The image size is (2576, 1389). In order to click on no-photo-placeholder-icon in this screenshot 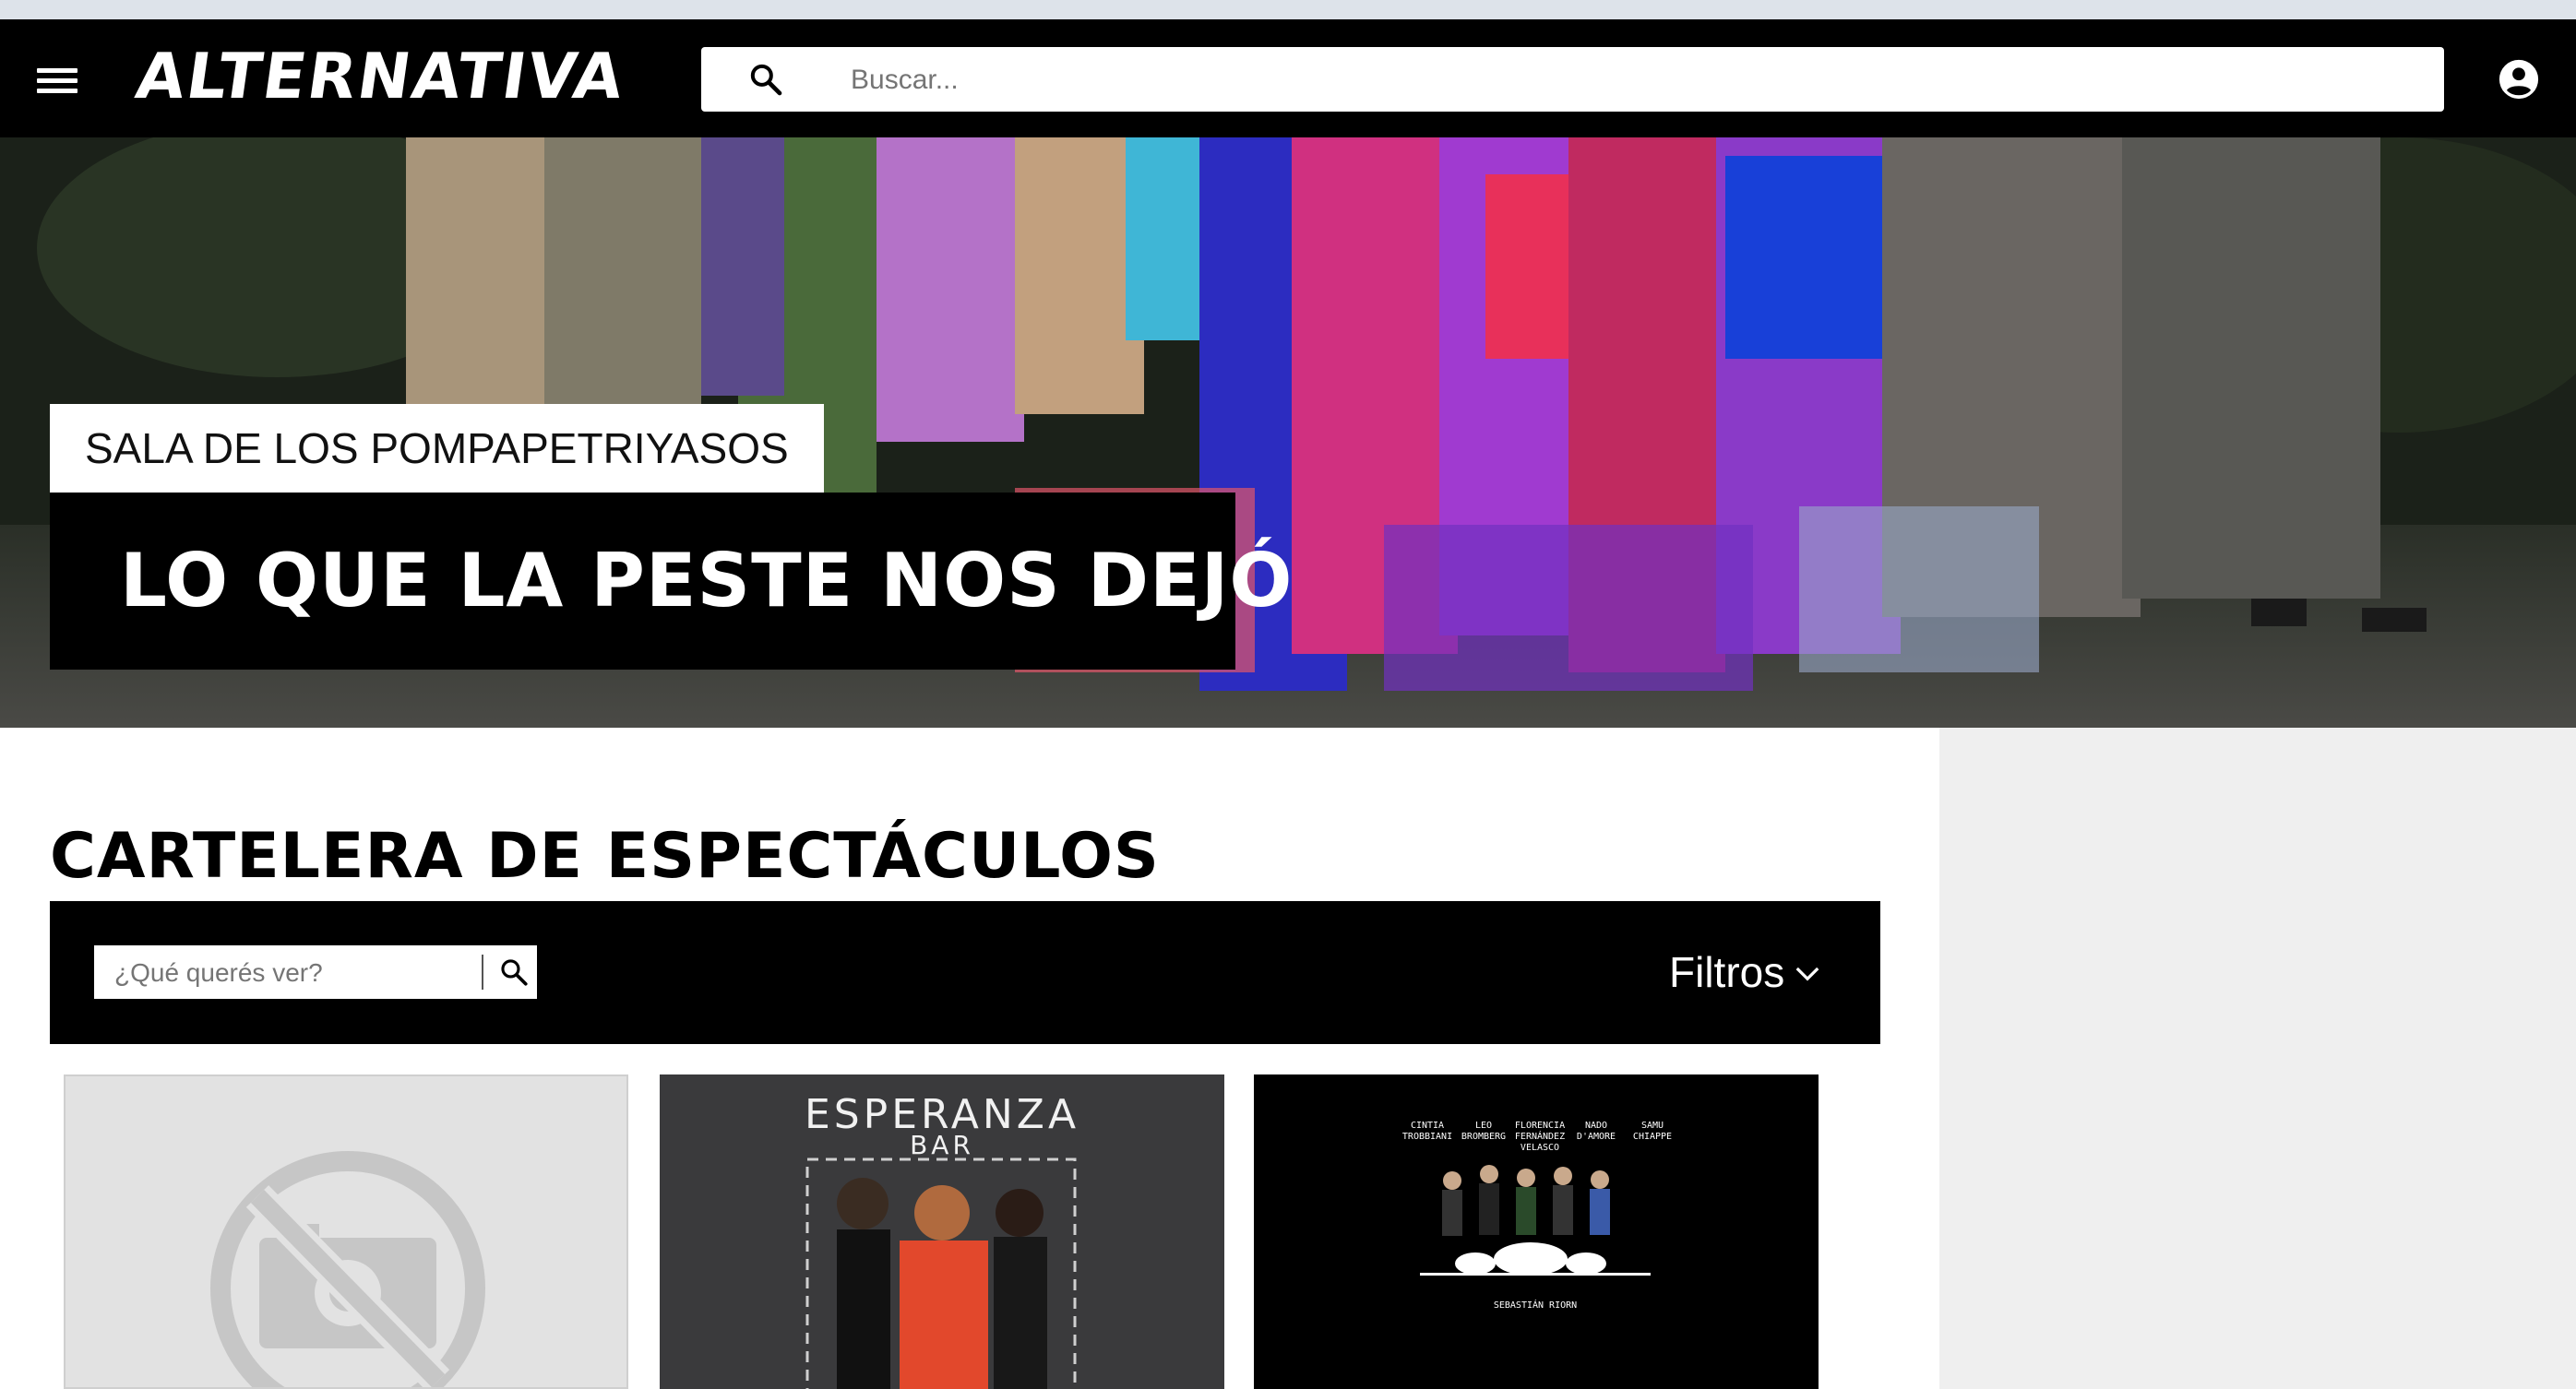, I will do `click(347, 1269)`.